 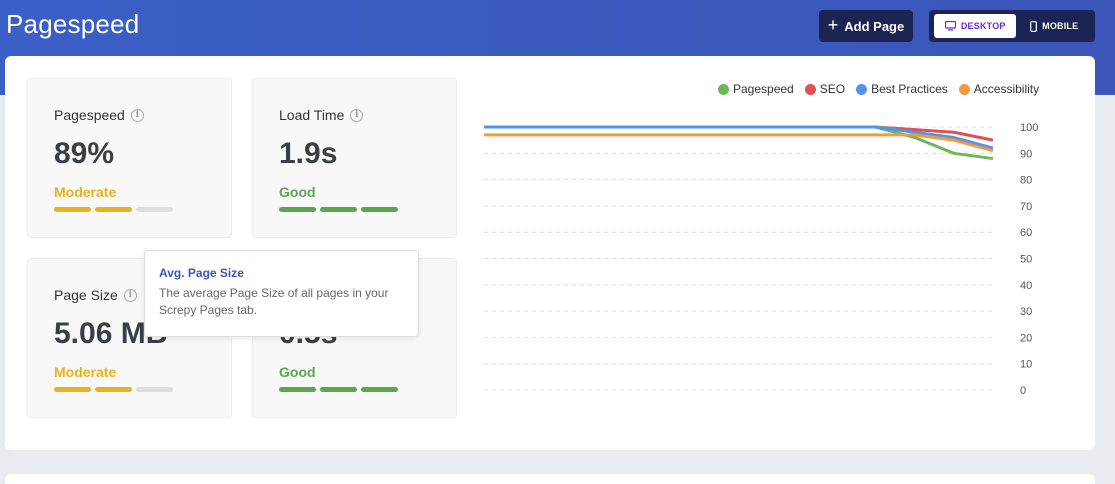 I want to click on pagespeed-card: Pagespeed i 89% Moderate, so click(x=129, y=158).